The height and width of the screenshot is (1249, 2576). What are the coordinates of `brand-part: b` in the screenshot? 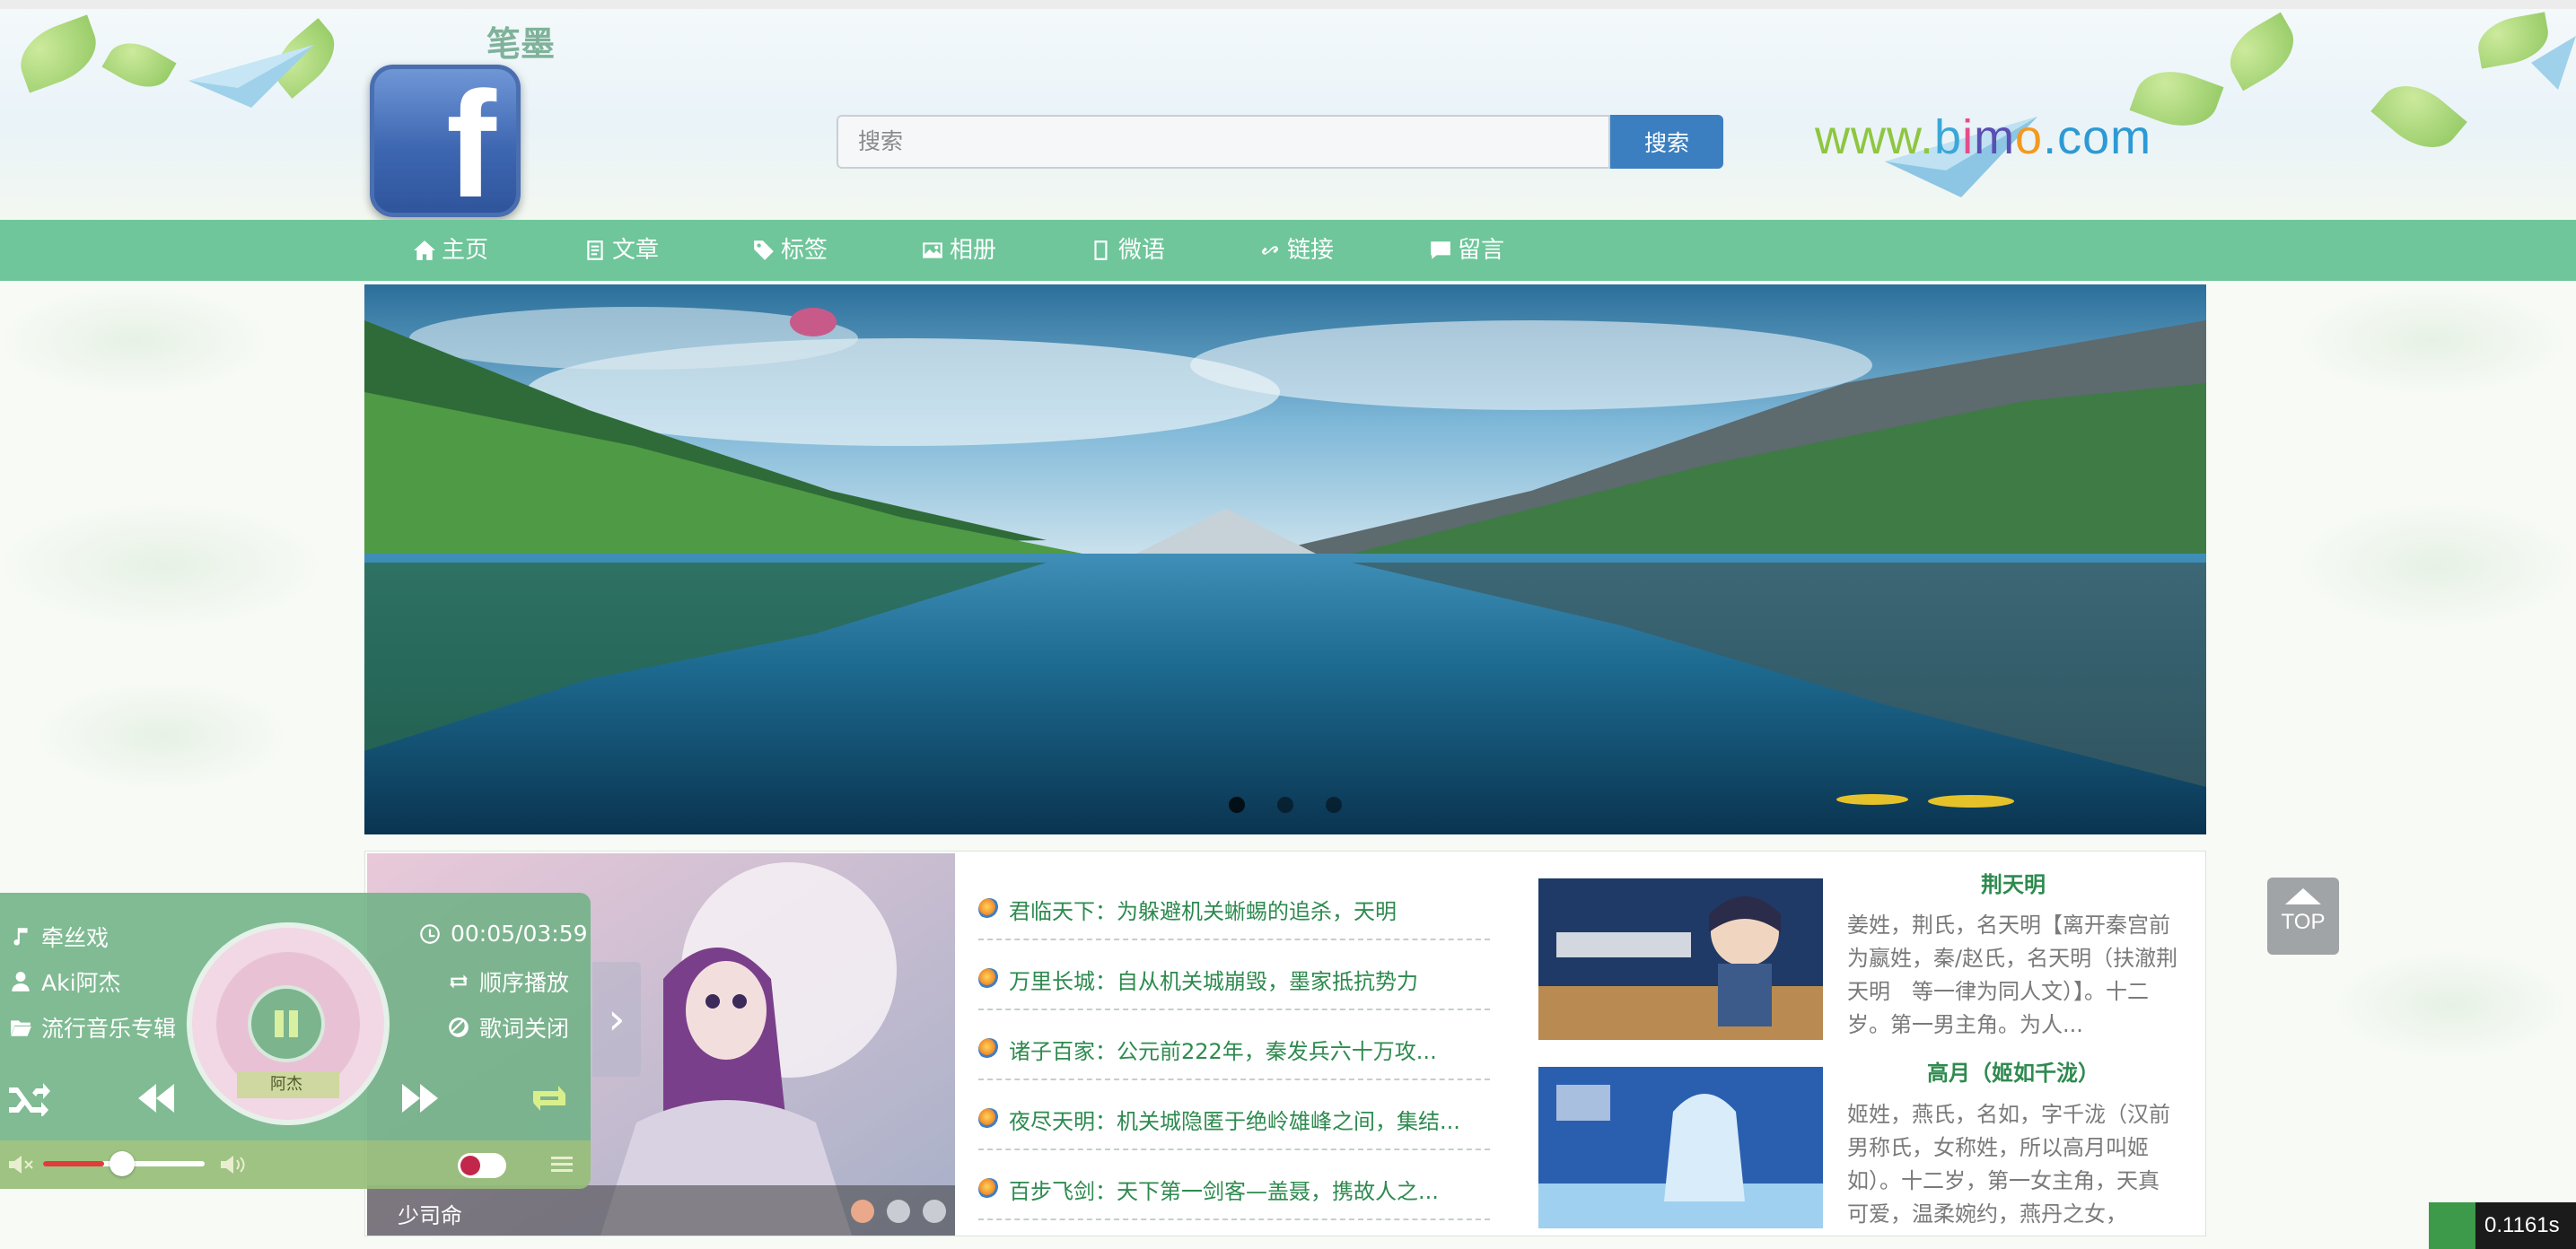 It's located at (1948, 137).